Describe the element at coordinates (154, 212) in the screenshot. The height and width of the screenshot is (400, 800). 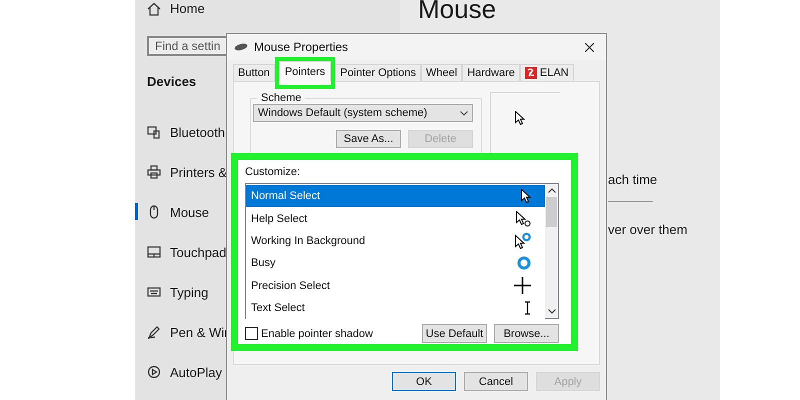
I see `mouse-icon` at that location.